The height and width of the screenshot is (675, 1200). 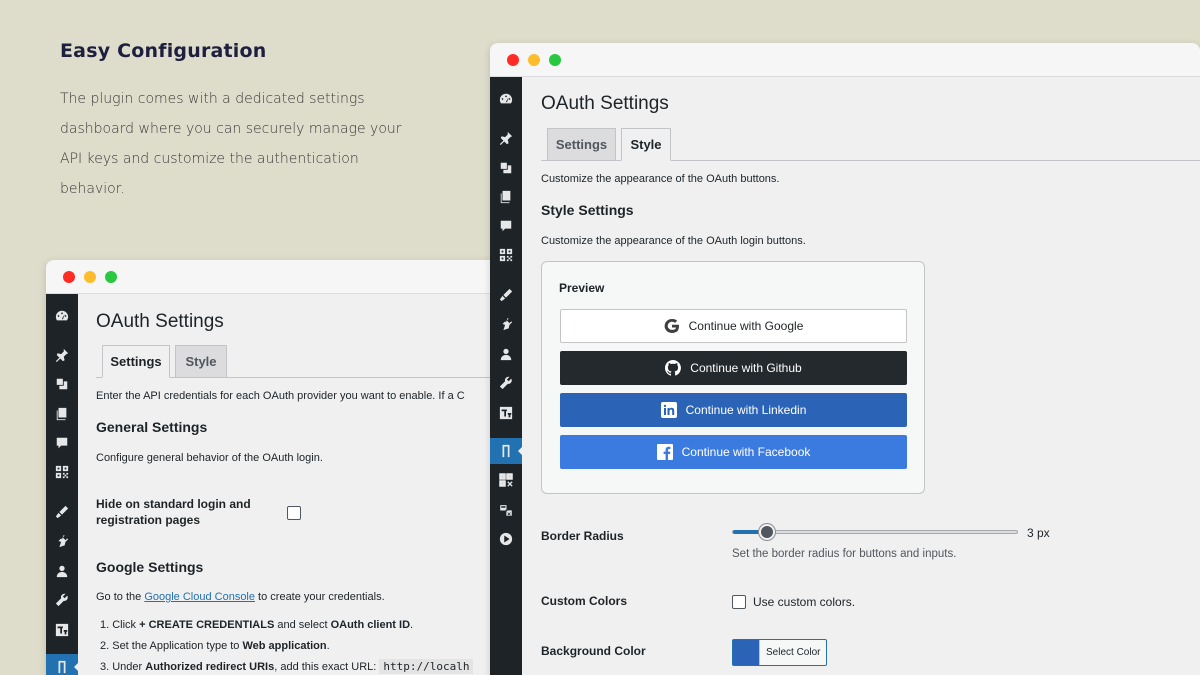 What do you see at coordinates (210, 667) in the screenshot?
I see `step-strong: Authorized redirect URIs` at bounding box center [210, 667].